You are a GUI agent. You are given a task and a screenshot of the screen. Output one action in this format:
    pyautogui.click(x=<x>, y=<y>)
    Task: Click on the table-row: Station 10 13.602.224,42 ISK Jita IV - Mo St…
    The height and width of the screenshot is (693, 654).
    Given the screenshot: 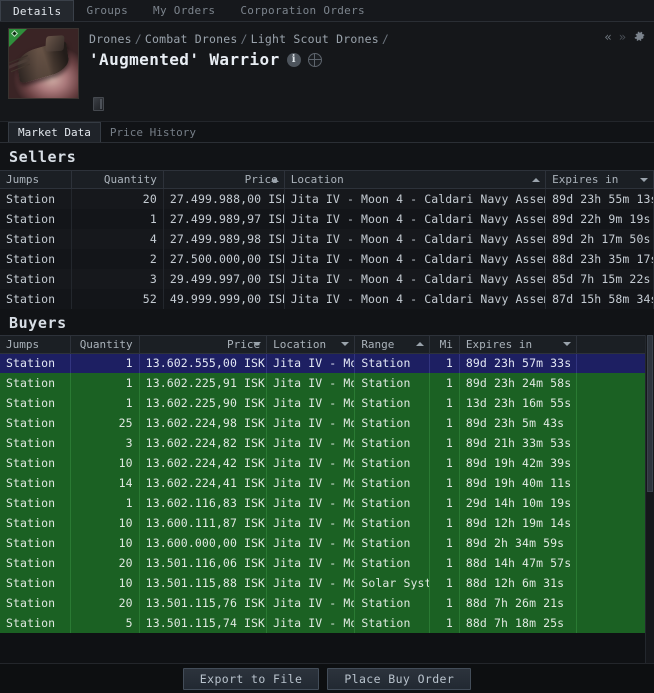 What is the action you would take?
    pyautogui.click(x=327, y=463)
    